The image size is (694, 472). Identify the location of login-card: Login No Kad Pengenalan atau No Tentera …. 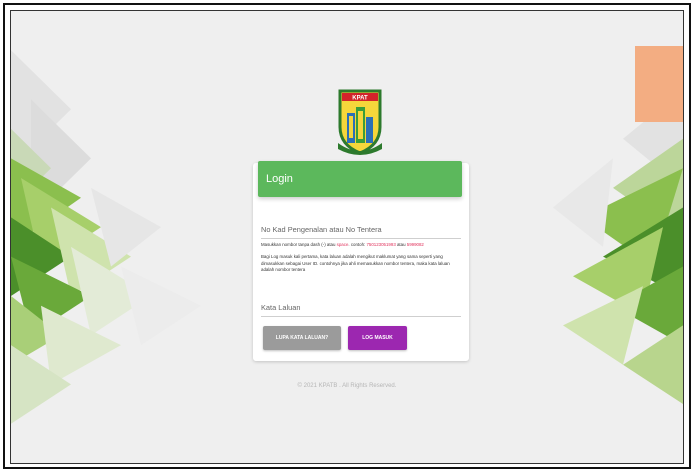
(361, 261).